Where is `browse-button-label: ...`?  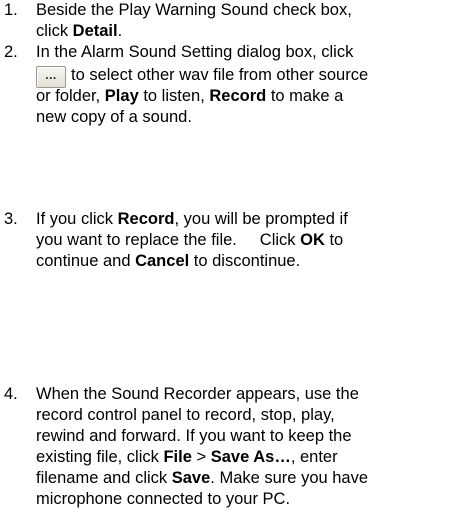
browse-button-label: ... is located at coordinates (51, 74).